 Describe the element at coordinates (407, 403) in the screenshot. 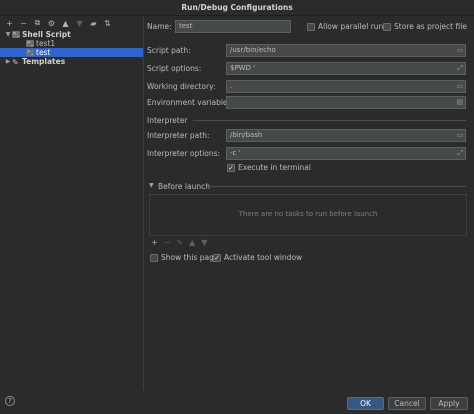

I see `cancel-button: Cancel` at that location.